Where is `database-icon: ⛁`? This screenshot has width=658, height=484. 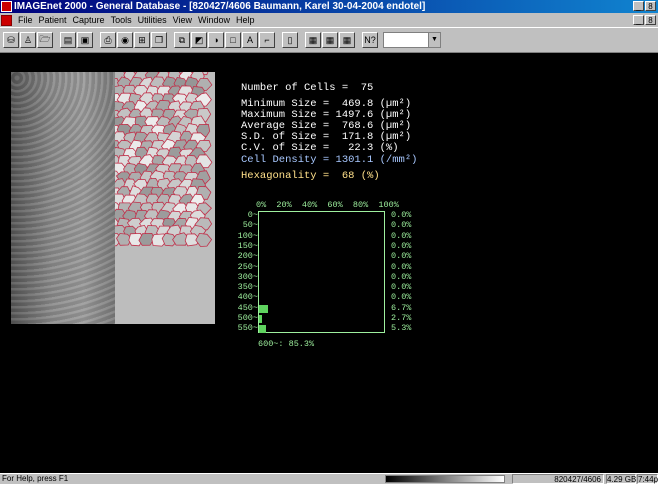
database-icon: ⛁ is located at coordinates (11, 40).